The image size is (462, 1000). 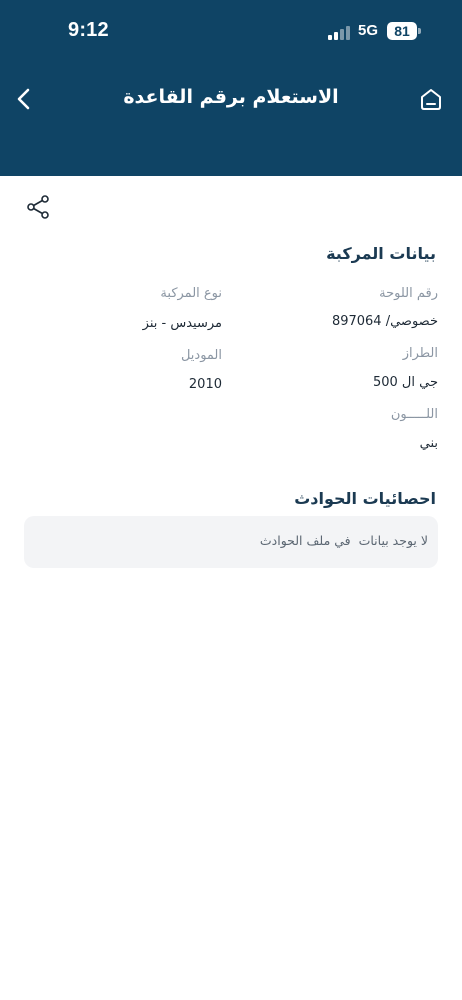 What do you see at coordinates (231, 97) in the screenshot?
I see `page-title: الاستعلام برقم القاعدة` at bounding box center [231, 97].